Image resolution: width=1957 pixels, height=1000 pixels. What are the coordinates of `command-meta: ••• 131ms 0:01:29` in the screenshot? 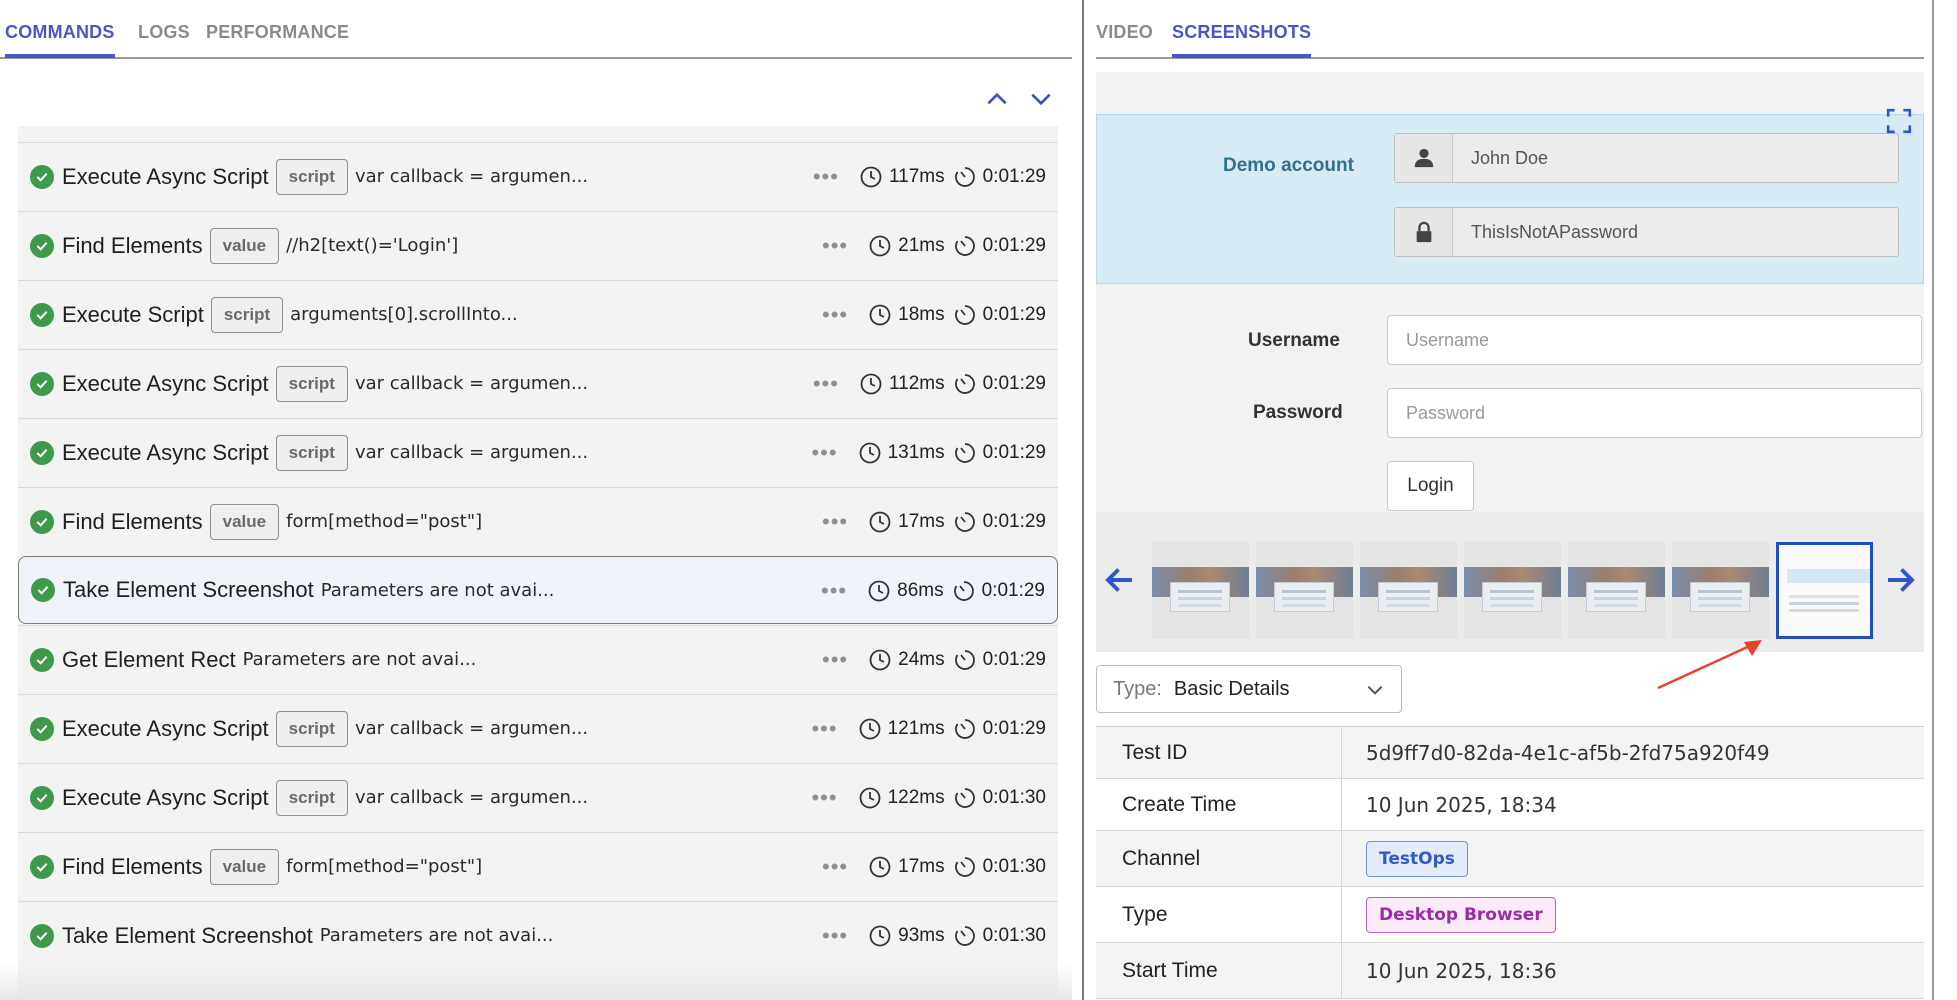 It's located at (928, 453).